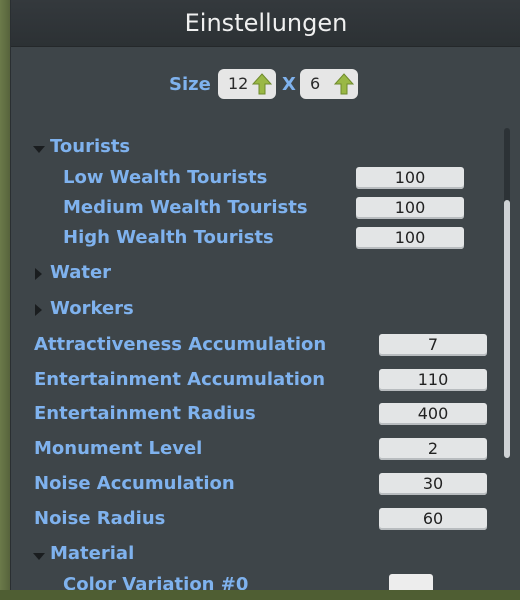  Describe the element at coordinates (289, 84) in the screenshot. I see `size-separator: X` at that location.